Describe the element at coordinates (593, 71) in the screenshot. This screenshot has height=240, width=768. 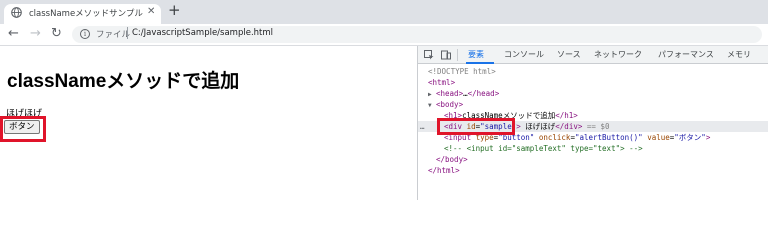
I see `dom-node-doctype: <!DOCTYPE html>` at that location.